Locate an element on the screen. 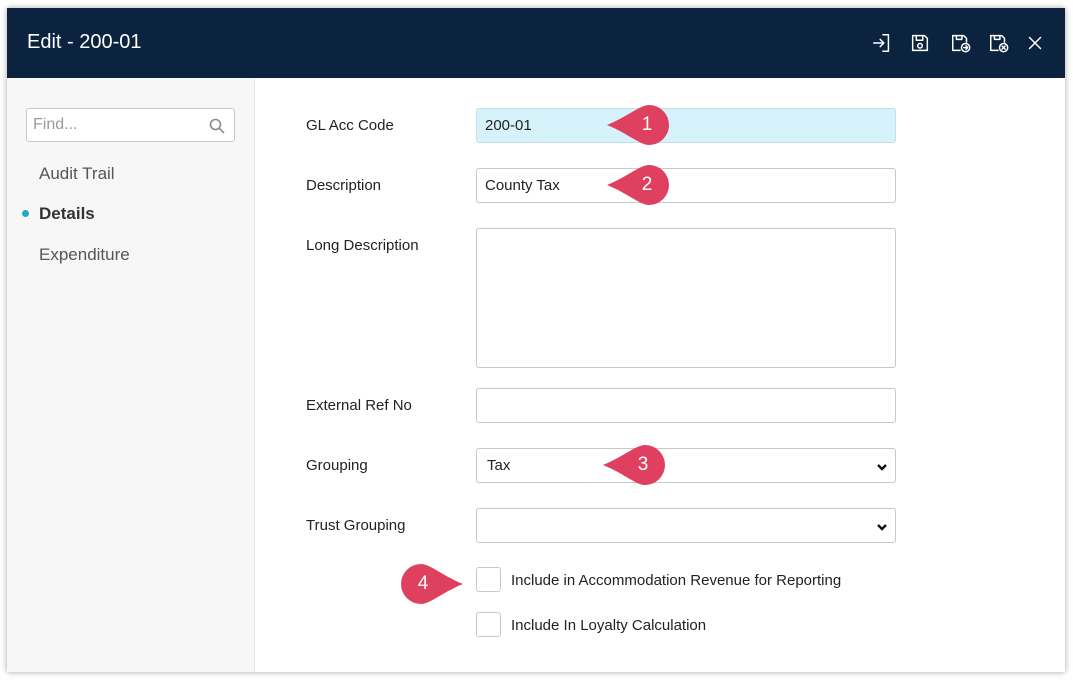 Image resolution: width=1073 pixels, height=680 pixels. grouping-selected-value: Tax is located at coordinates (499, 465).